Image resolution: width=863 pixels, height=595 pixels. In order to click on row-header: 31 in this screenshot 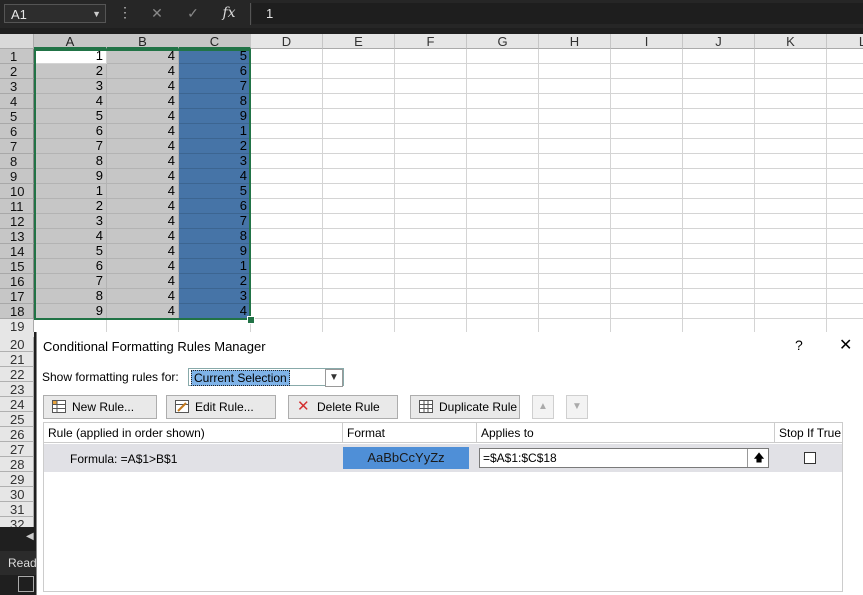, I will do `click(17, 509)`.